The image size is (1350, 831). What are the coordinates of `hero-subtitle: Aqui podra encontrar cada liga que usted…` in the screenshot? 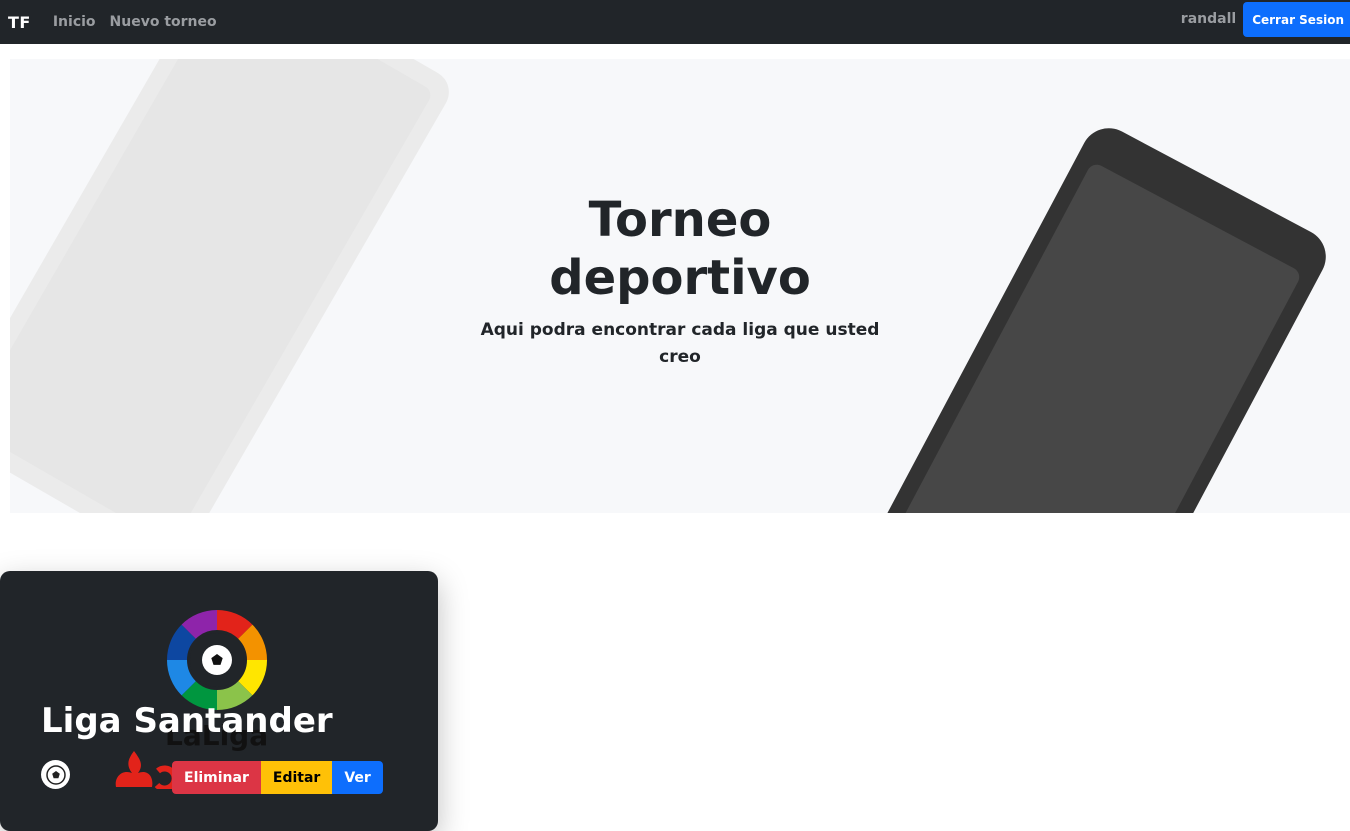 It's located at (680, 343).